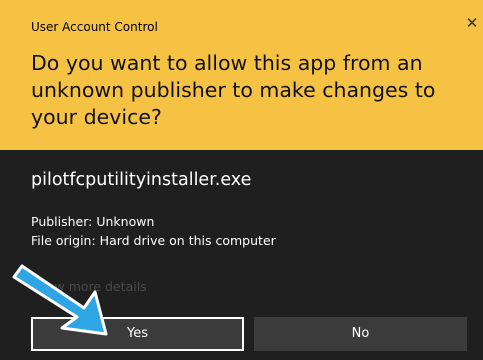 This screenshot has width=483, height=360. I want to click on no-button: No, so click(360, 334).